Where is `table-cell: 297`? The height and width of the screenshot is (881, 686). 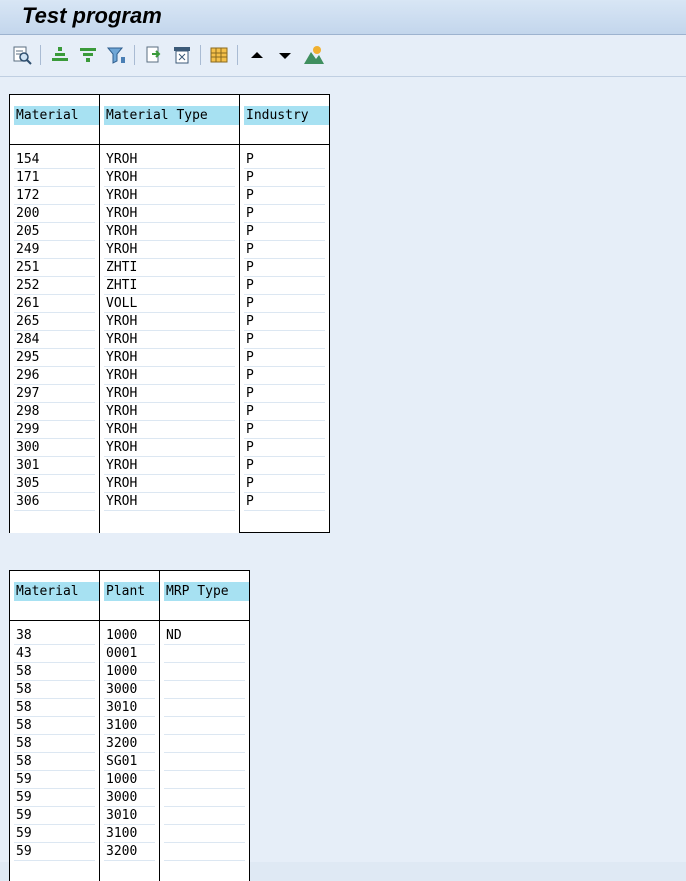 table-cell: 297 is located at coordinates (54, 394).